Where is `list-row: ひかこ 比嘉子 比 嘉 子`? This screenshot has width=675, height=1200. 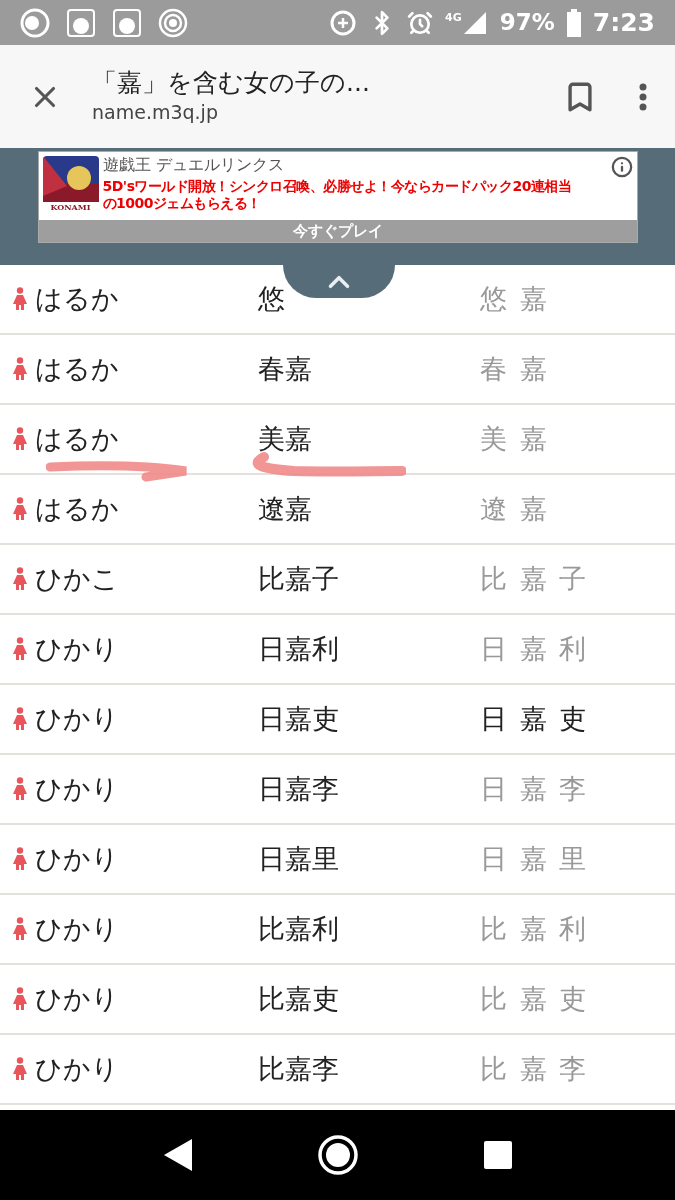 list-row: ひかこ 比嘉子 比 嘉 子 is located at coordinates (337, 580).